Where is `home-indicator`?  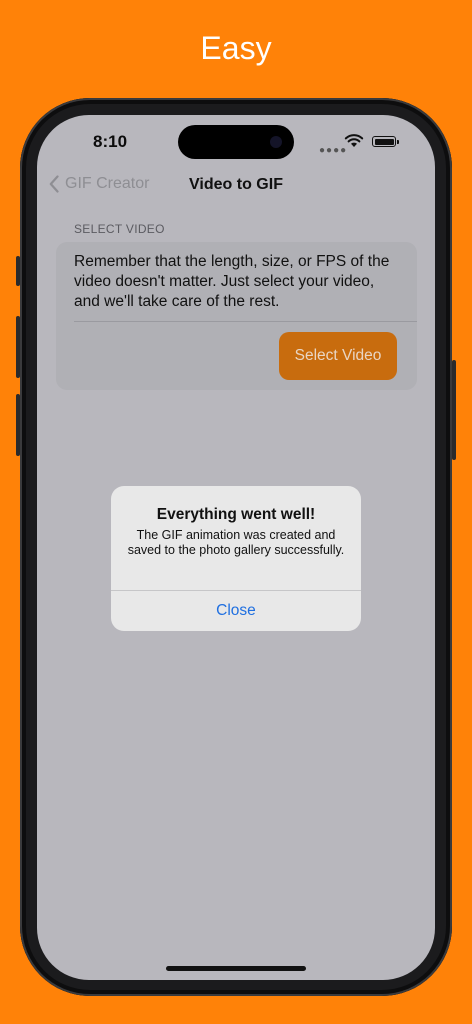
home-indicator is located at coordinates (236, 968).